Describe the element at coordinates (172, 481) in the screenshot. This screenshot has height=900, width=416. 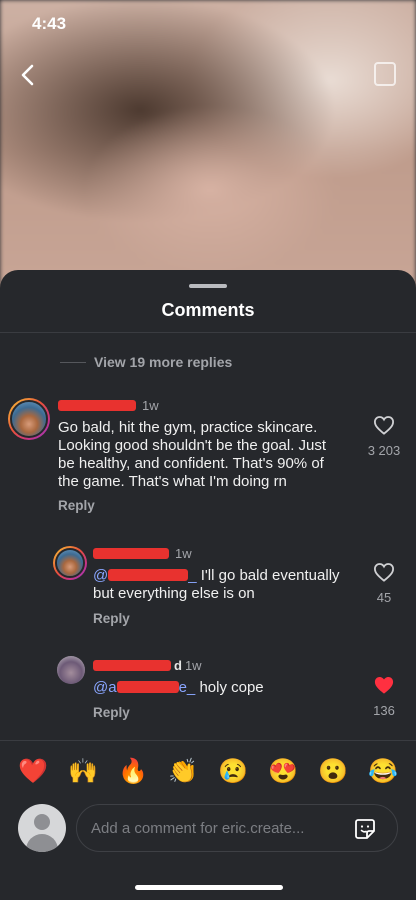
I see `comment-line: the game. That's what I'm doing rn` at that location.